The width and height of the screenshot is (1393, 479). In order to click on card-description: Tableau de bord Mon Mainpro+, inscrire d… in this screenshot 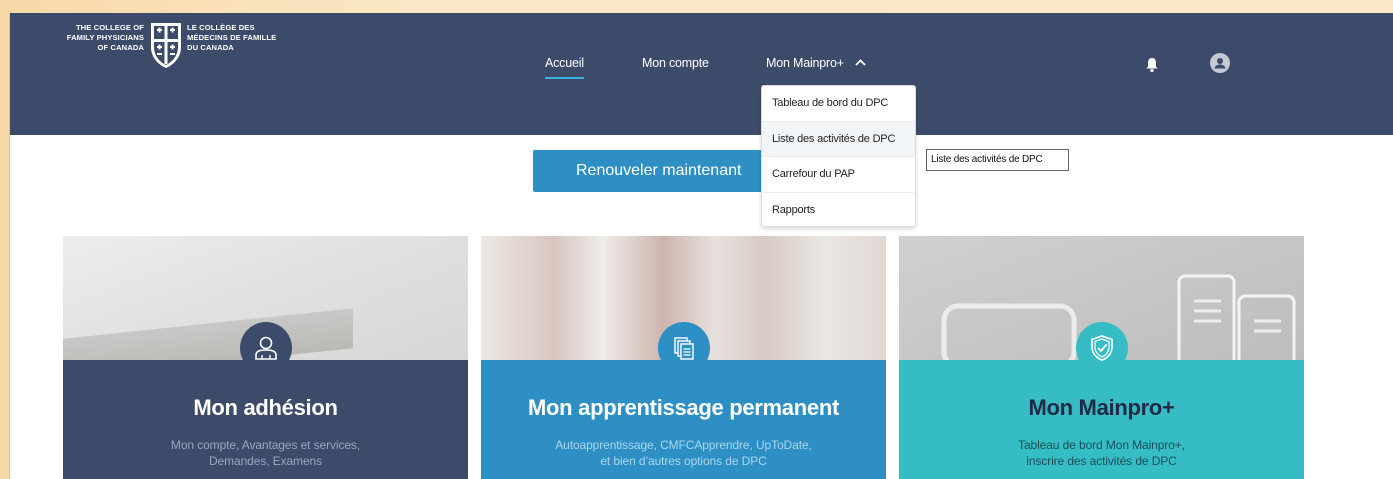, I will do `click(1101, 453)`.